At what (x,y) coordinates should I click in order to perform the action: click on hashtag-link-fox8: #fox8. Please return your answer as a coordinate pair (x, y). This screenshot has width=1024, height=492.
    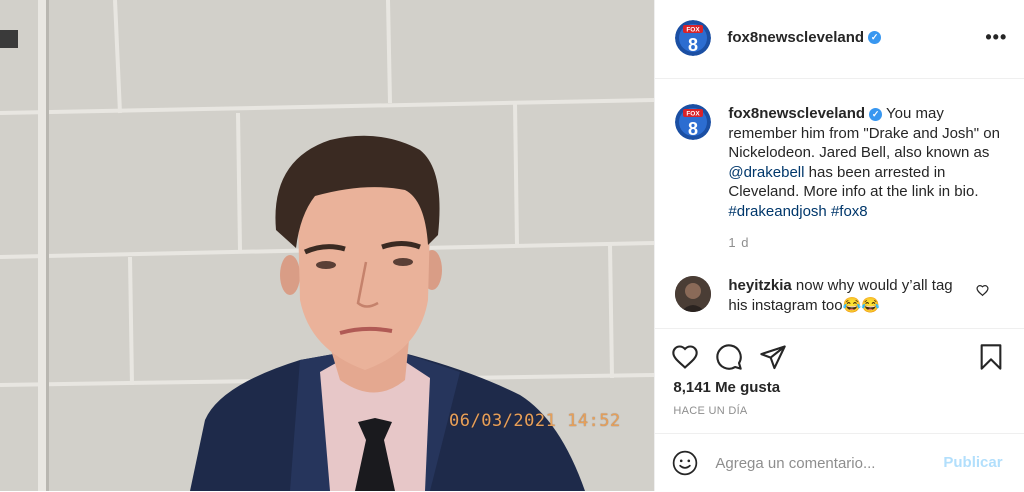
    Looking at the image, I should click on (849, 211).